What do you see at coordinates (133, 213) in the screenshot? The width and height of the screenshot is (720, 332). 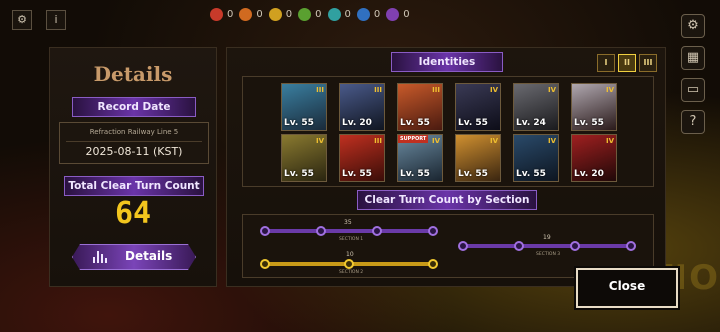 I see `total-clear-value: 64` at bounding box center [133, 213].